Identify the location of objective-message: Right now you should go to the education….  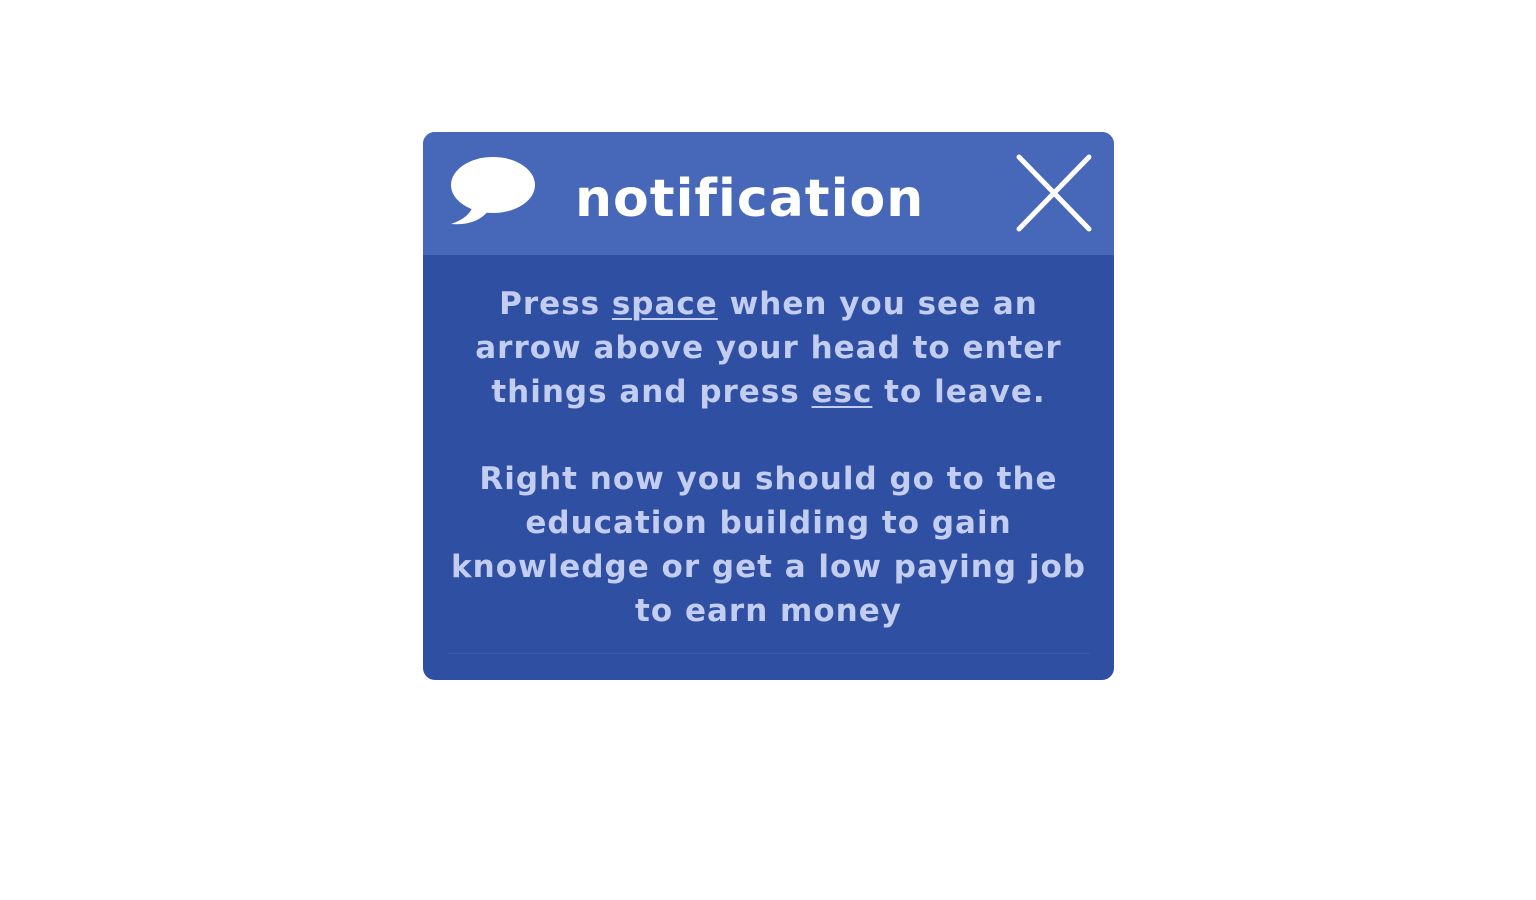
(768, 545).